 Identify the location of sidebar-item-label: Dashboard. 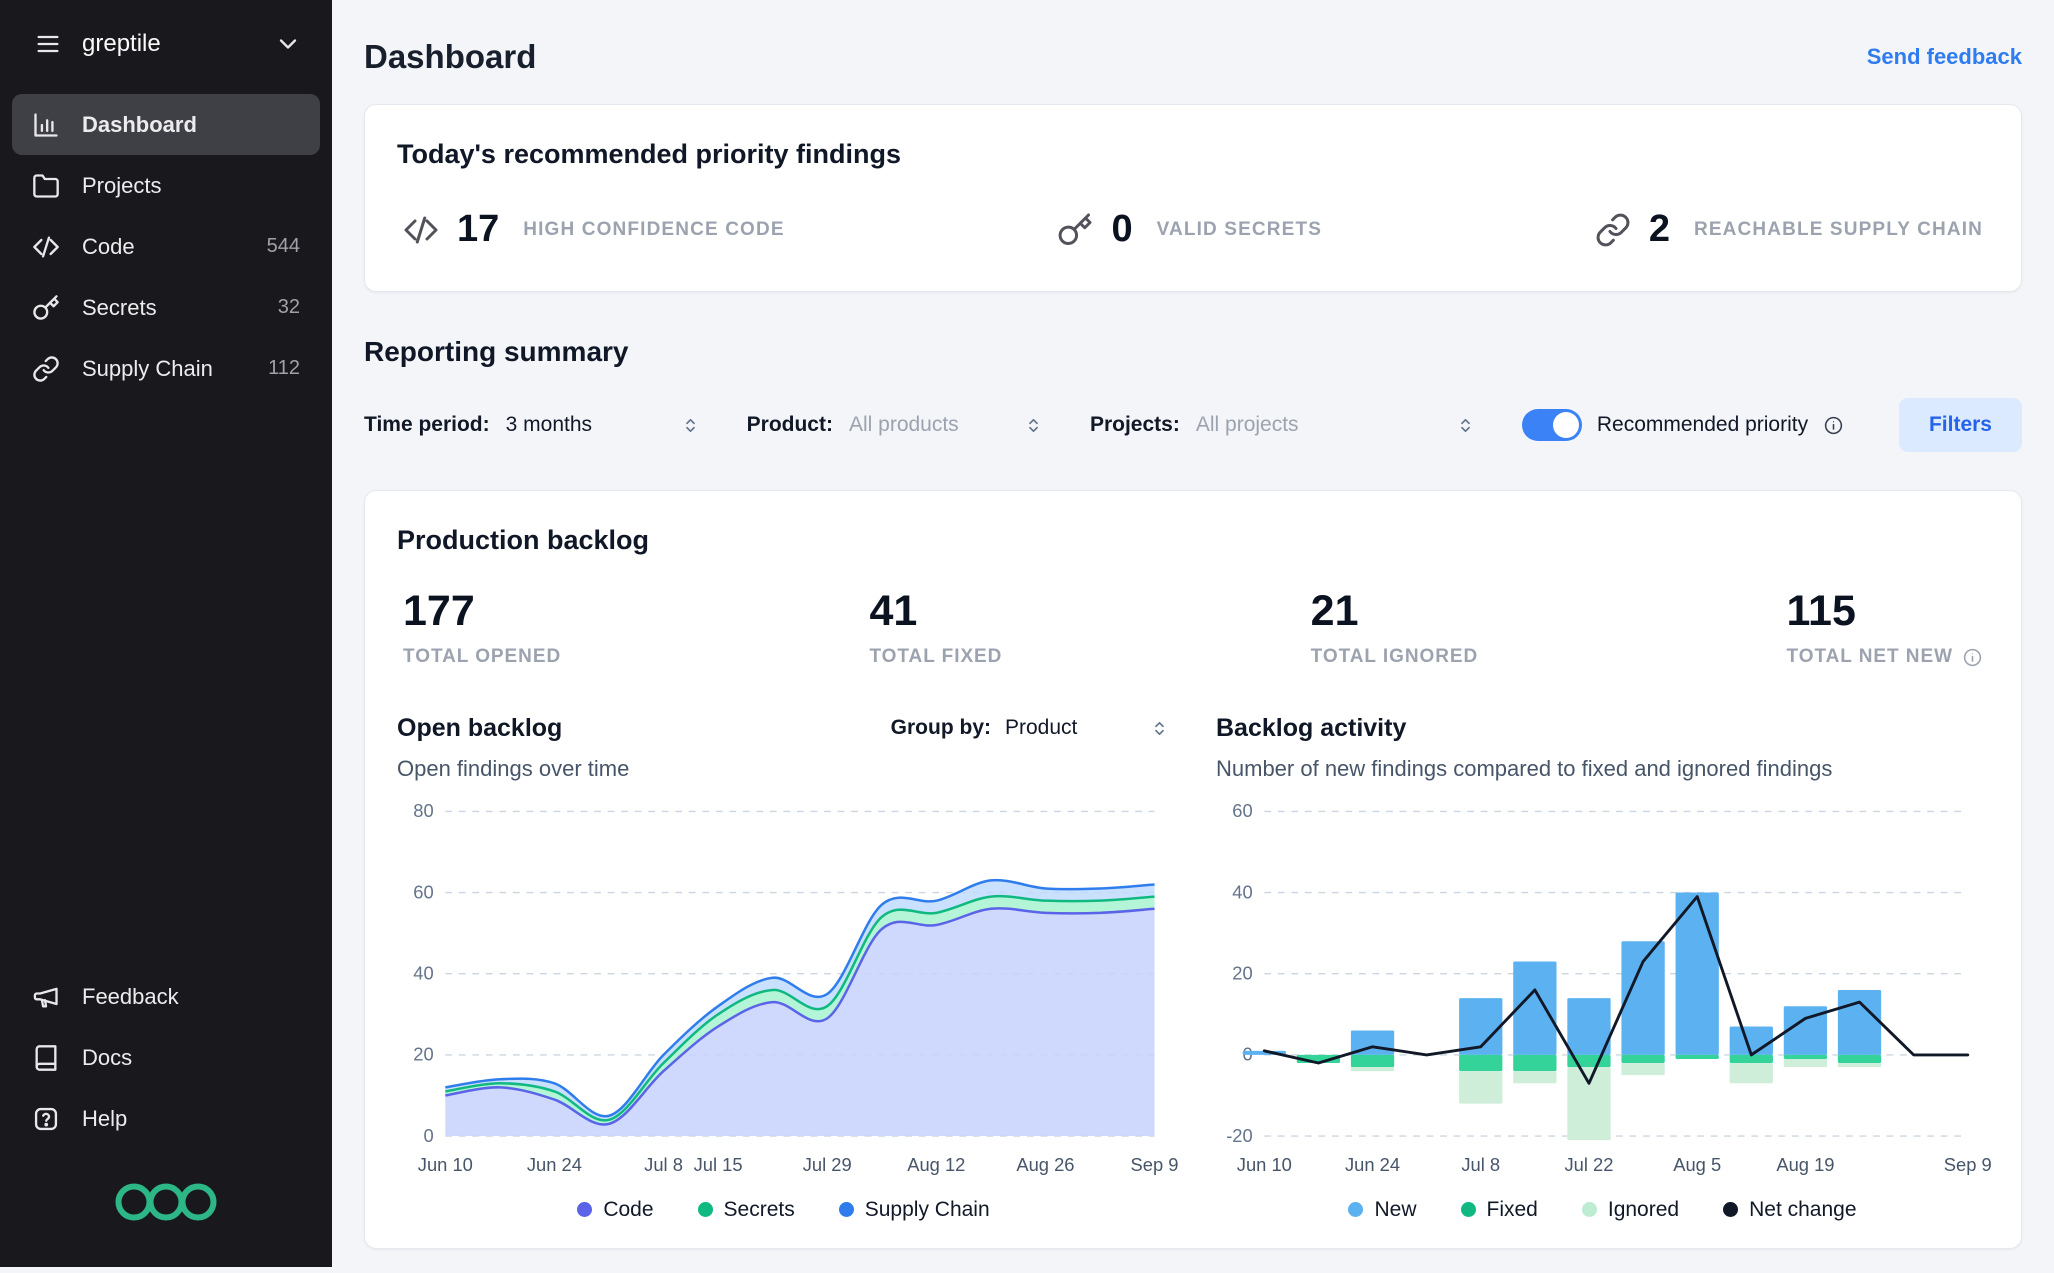
(139, 124).